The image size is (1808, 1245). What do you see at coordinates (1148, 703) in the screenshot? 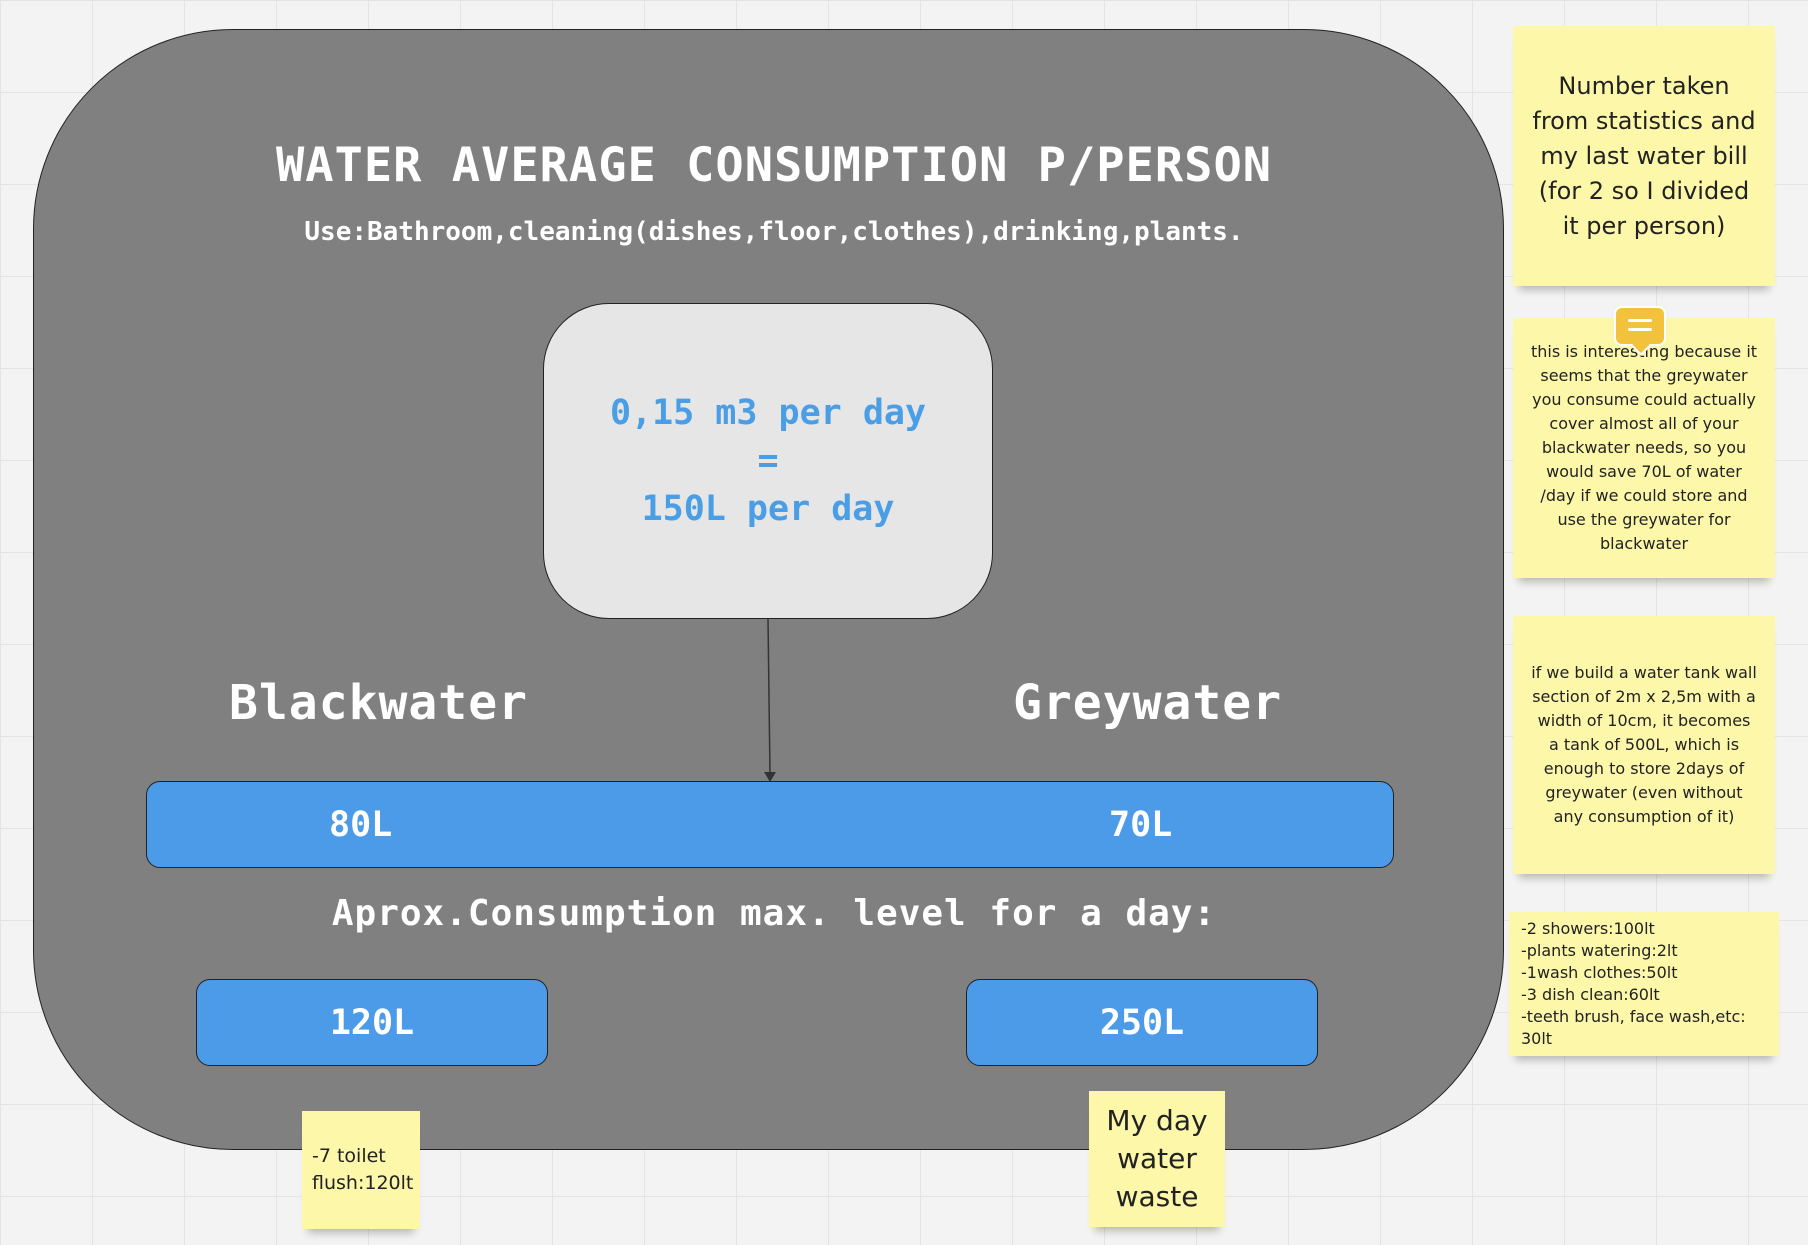
I see `greywater-label: Greywater` at bounding box center [1148, 703].